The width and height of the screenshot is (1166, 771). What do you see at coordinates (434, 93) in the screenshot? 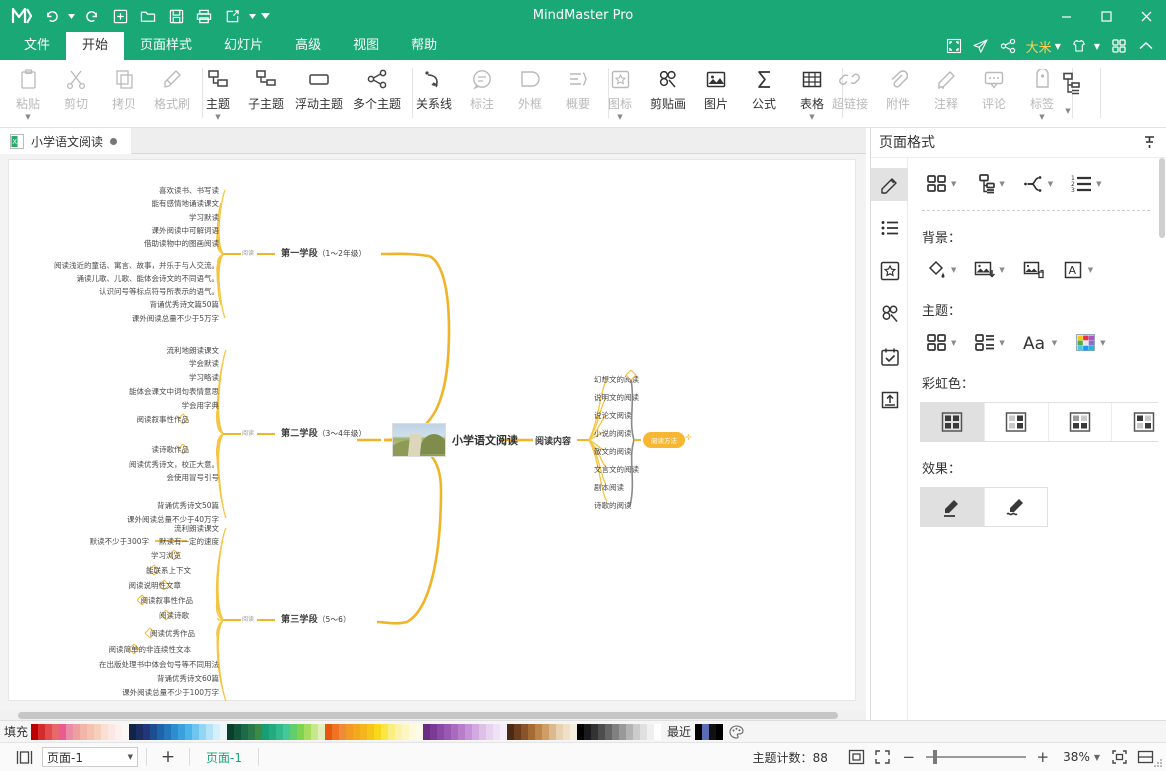
I see `relationship-line-button: 关系线` at bounding box center [434, 93].